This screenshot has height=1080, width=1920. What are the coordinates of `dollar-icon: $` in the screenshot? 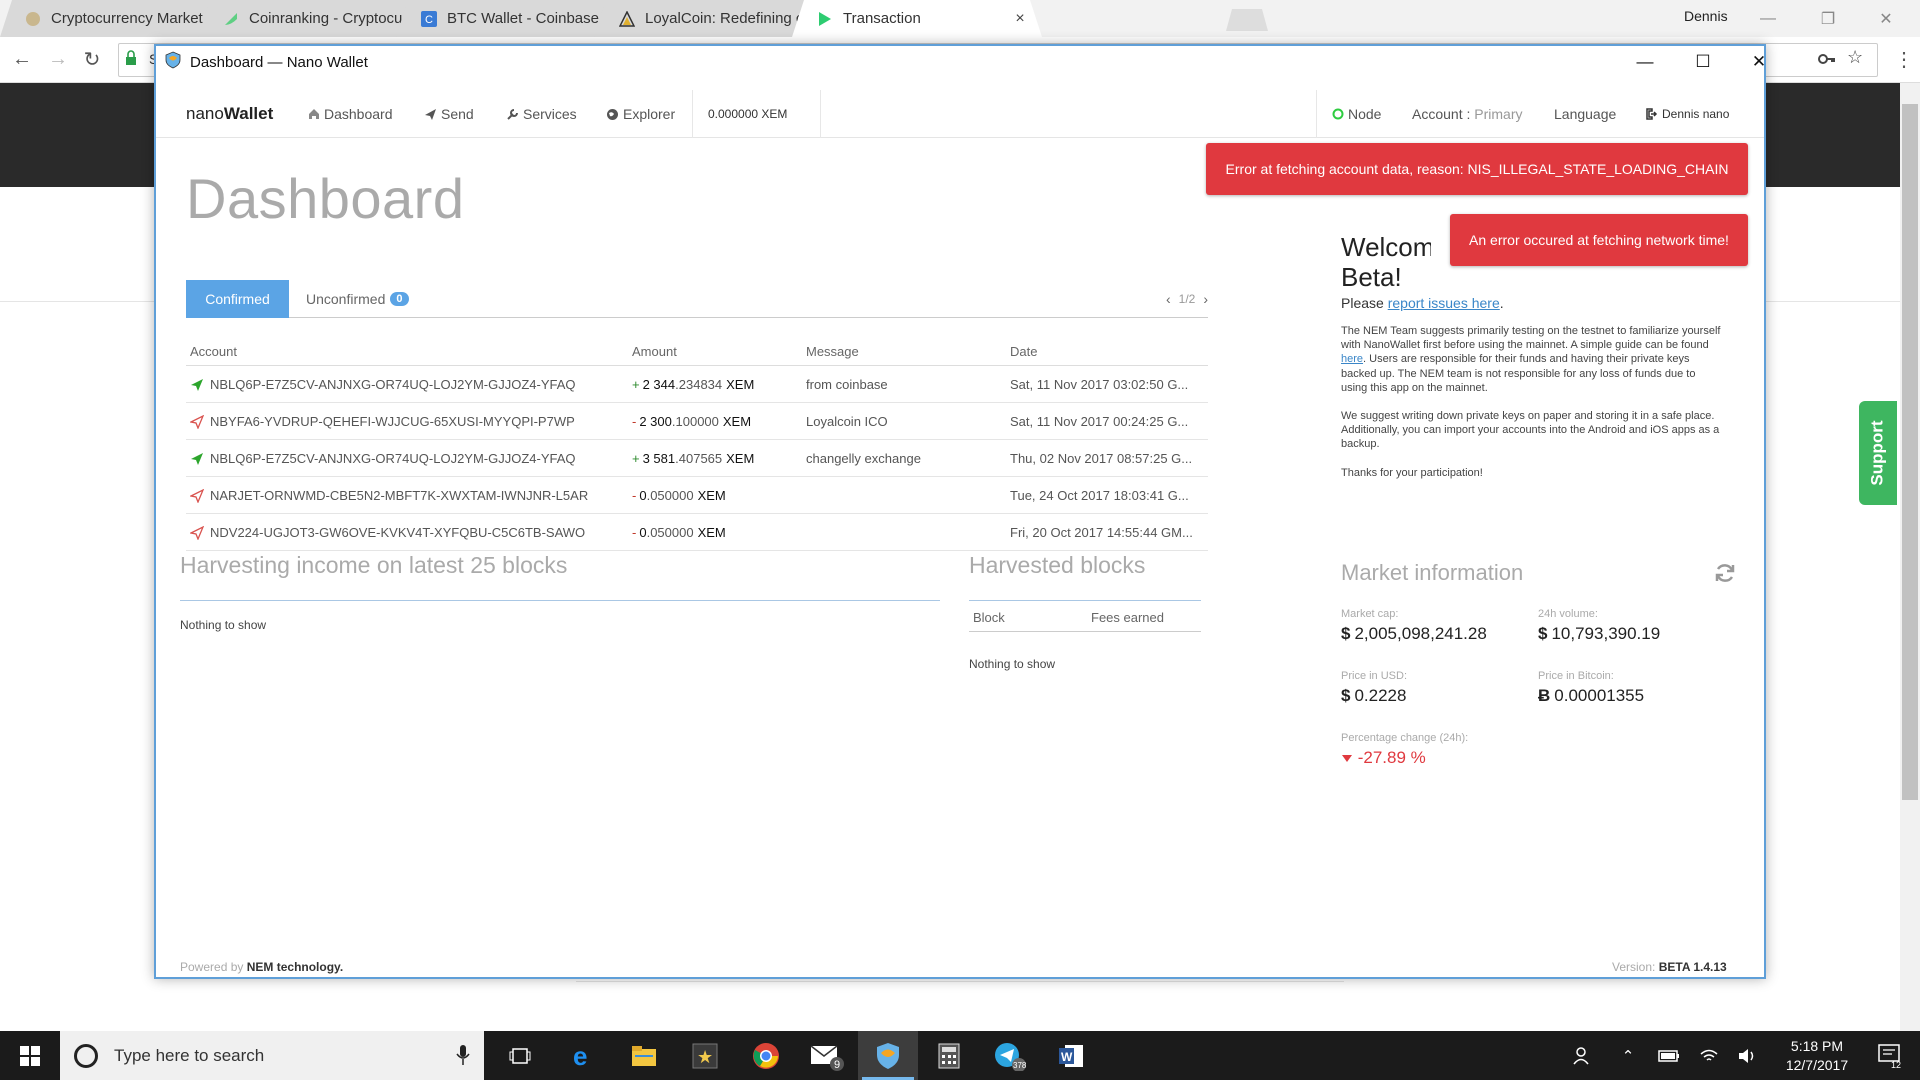 It's located at (1346, 695).